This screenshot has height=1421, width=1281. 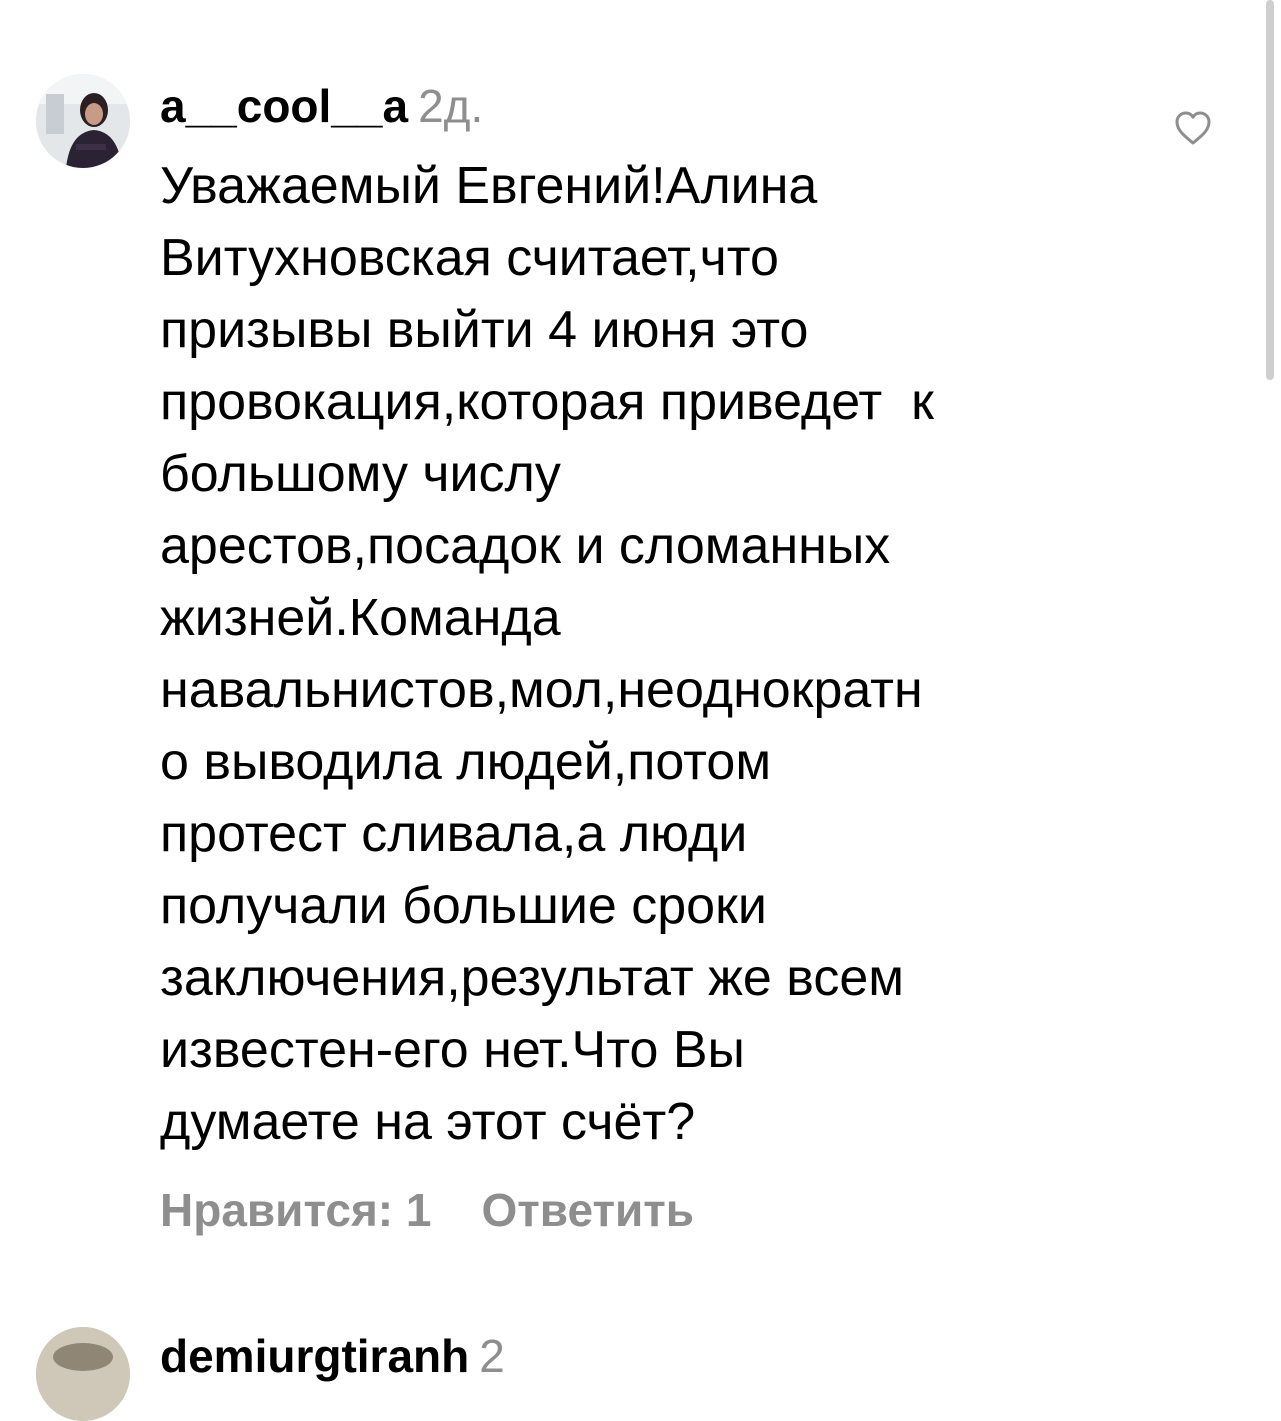 What do you see at coordinates (588, 1210) in the screenshot?
I see `reply-button: Ответить` at bounding box center [588, 1210].